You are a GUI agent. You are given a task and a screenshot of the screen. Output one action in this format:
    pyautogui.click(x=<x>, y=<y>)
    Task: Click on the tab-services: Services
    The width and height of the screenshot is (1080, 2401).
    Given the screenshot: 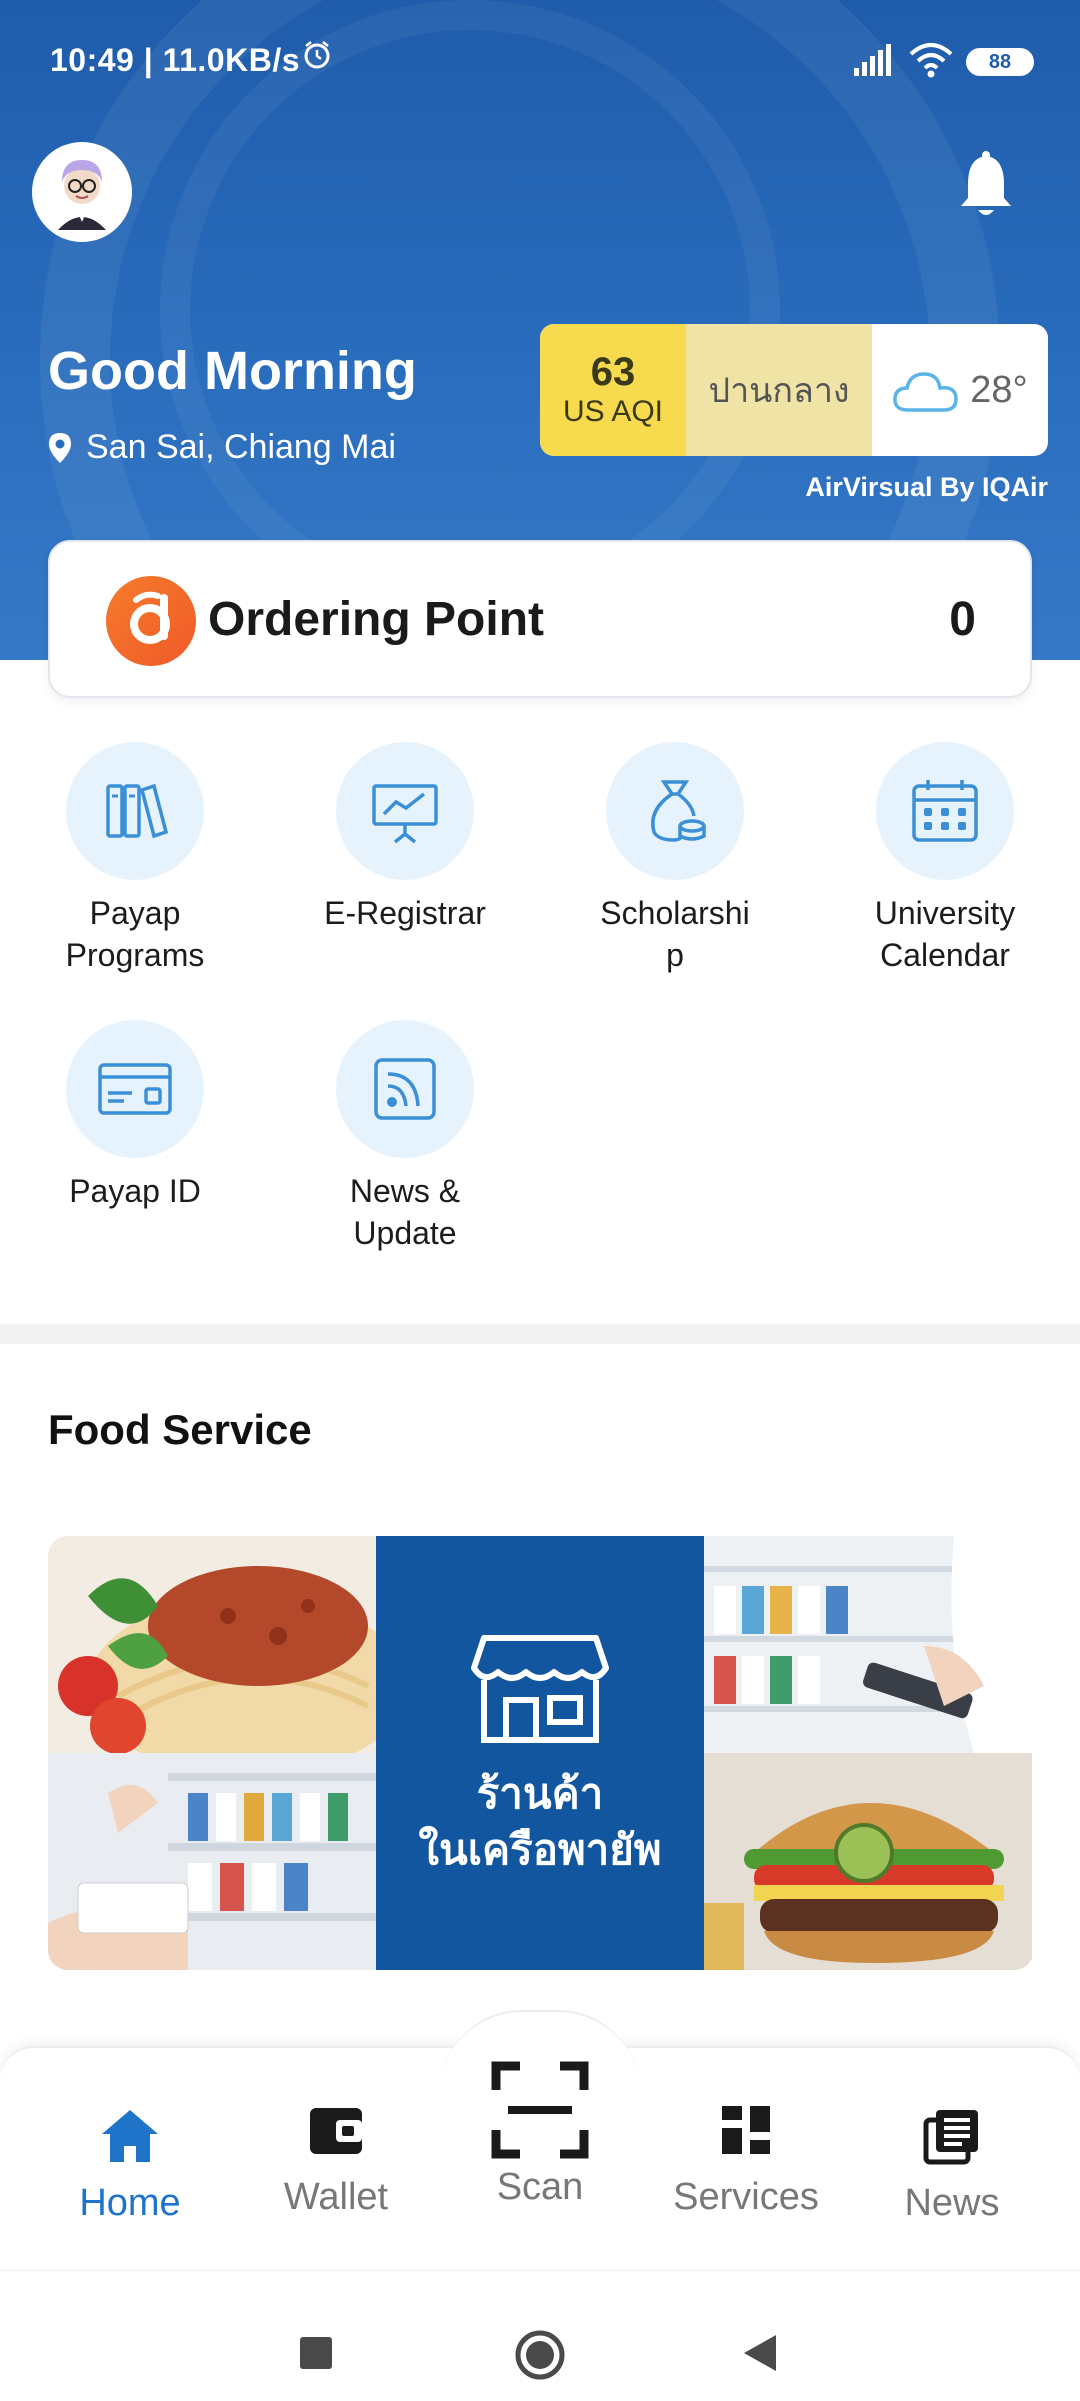 What is the action you would take?
    pyautogui.click(x=746, y=2154)
    